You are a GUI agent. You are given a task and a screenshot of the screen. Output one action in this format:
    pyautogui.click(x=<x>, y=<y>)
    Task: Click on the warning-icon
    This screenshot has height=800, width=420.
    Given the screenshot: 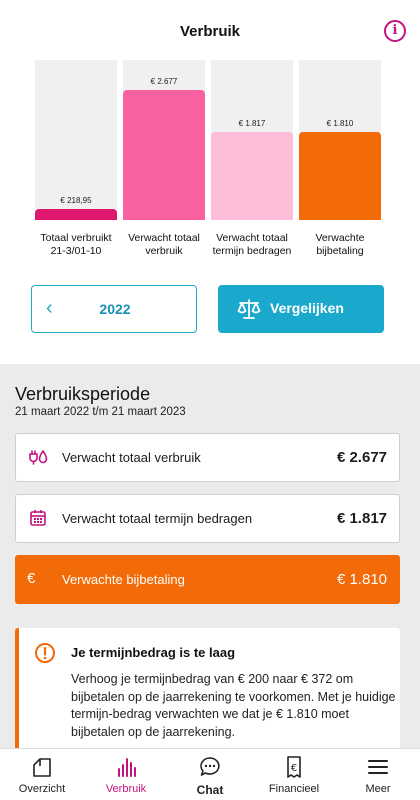 What is the action you would take?
    pyautogui.click(x=45, y=653)
    